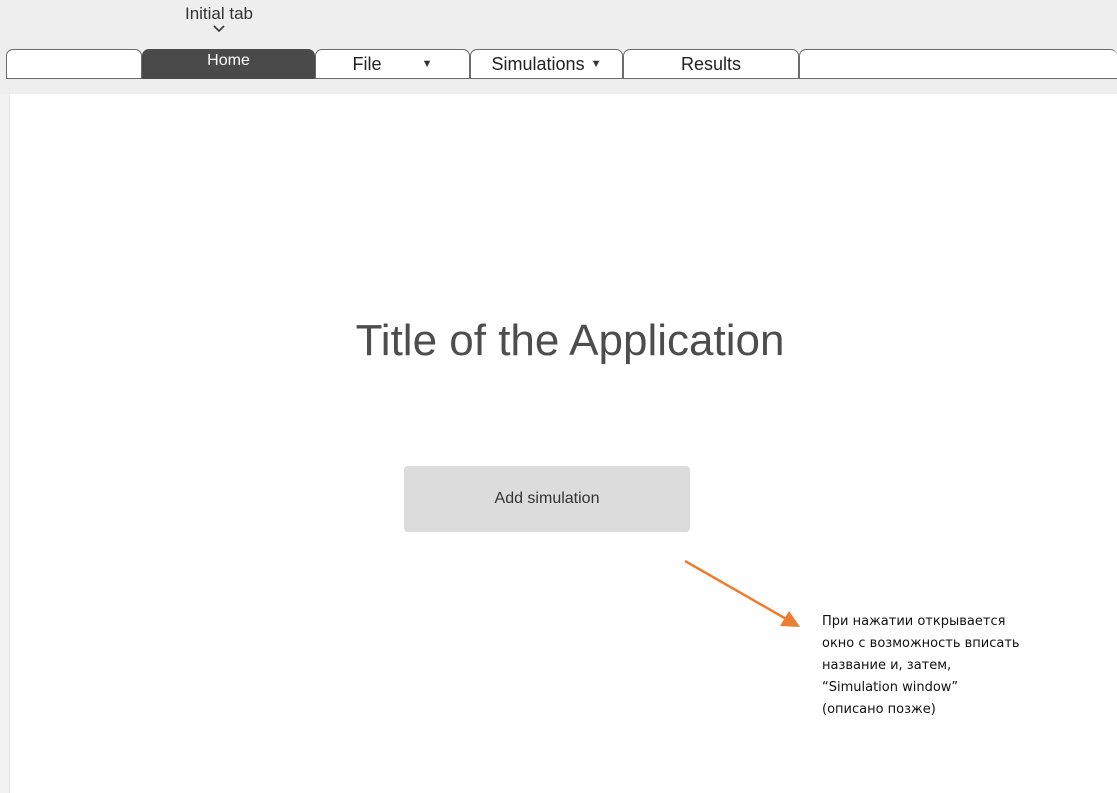 This screenshot has height=793, width=1117. I want to click on content-left-edge, so click(5, 443).